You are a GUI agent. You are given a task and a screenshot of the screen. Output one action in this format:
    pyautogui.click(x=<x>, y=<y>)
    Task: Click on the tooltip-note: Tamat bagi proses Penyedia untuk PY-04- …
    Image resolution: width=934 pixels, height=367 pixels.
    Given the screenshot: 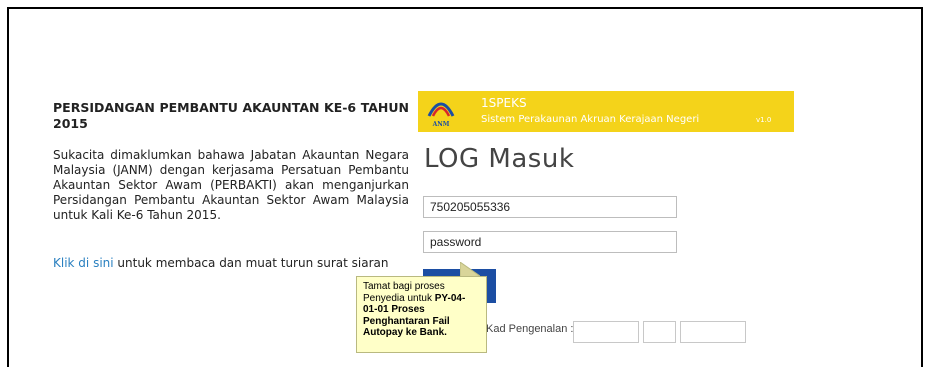 What is the action you would take?
    pyautogui.click(x=421, y=314)
    